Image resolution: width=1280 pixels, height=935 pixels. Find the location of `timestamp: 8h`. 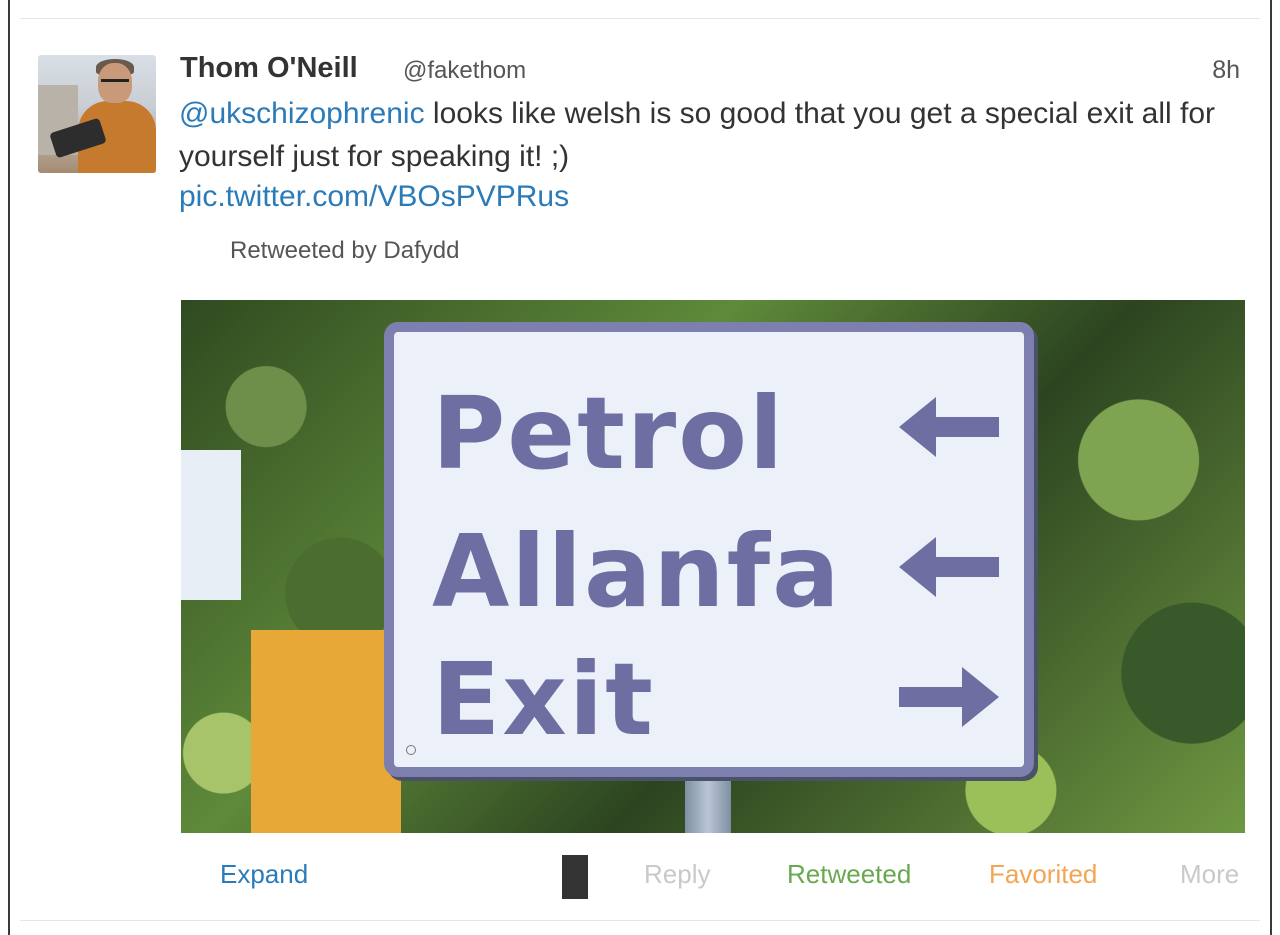

timestamp: 8h is located at coordinates (1226, 70).